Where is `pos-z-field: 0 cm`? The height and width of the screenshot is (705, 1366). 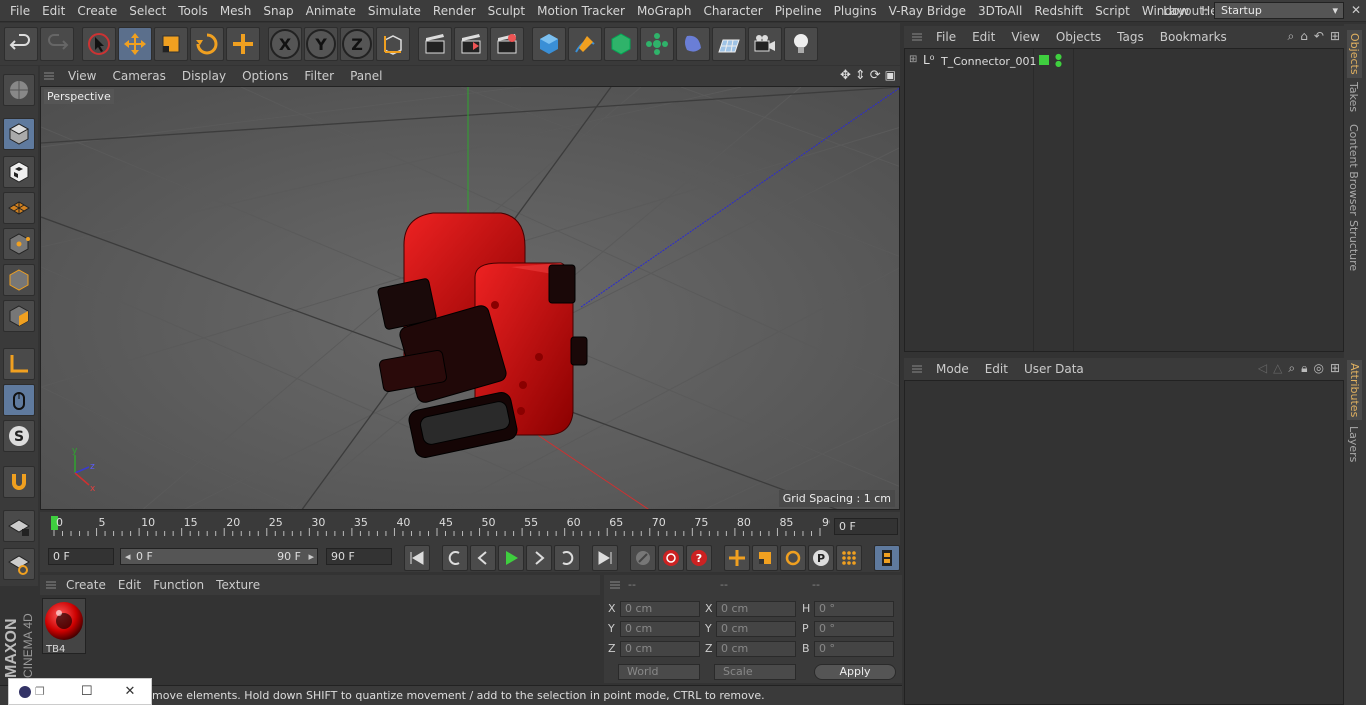
pos-z-field: 0 cm is located at coordinates (660, 649).